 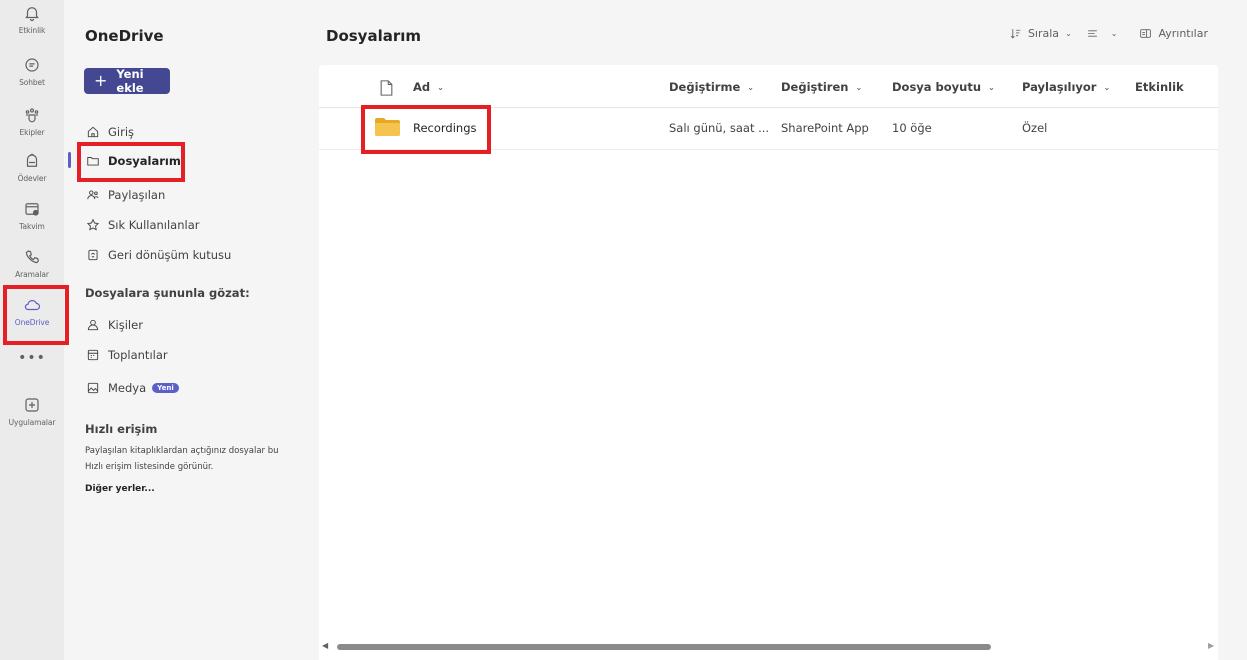 I want to click on column-header-size: Dosya boyutu ⌄, so click(x=943, y=87).